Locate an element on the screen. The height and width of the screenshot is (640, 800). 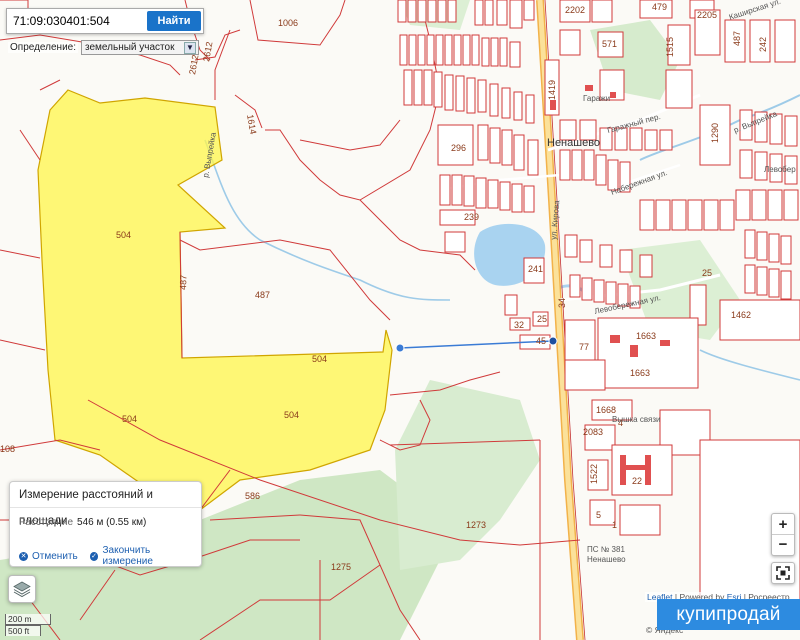
plot-label: 1668 is located at coordinates (606, 410).